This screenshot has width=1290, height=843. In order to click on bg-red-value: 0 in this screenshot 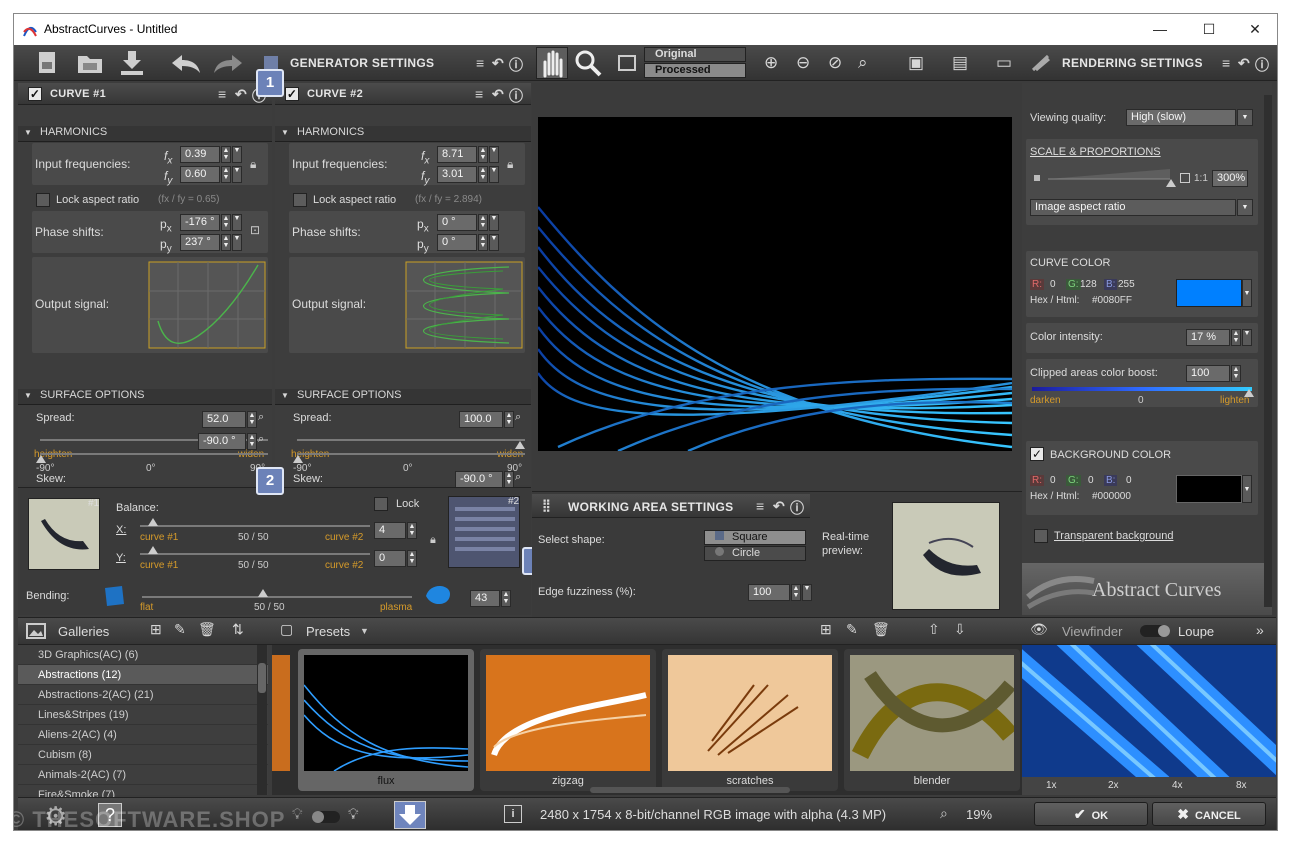, I will do `click(1053, 480)`.